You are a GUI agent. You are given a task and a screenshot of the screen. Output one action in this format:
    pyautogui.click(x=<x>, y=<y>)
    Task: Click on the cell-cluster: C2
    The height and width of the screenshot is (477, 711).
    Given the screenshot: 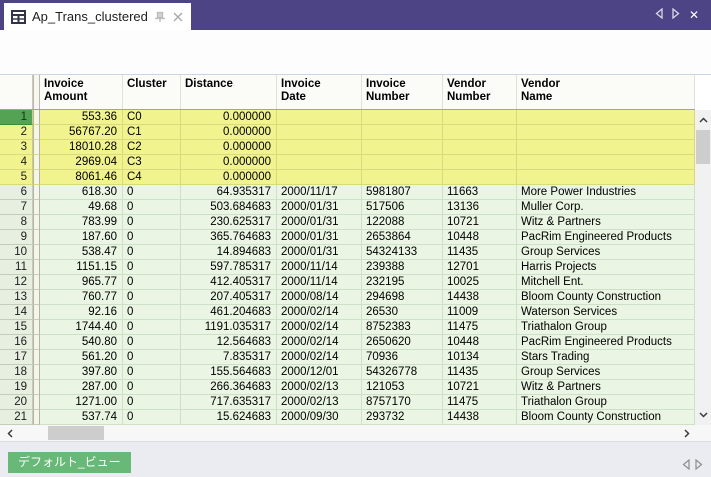 What is the action you would take?
    pyautogui.click(x=152, y=147)
    